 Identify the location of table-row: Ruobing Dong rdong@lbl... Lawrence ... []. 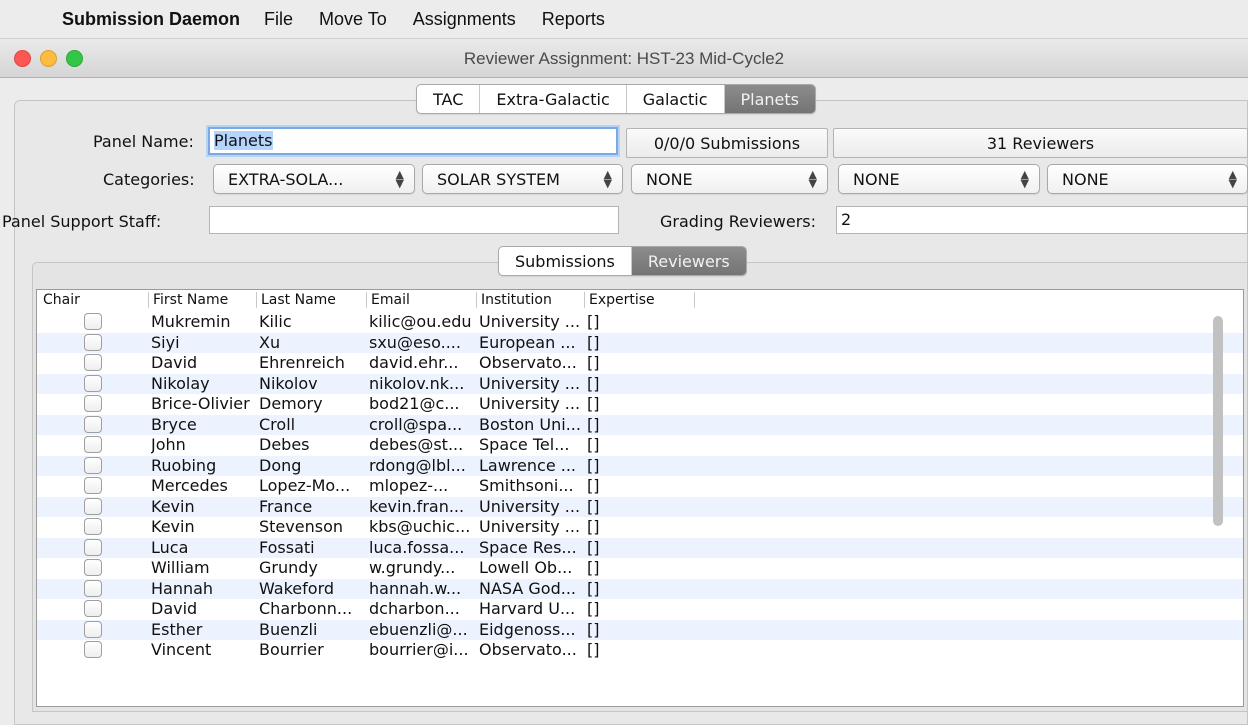
(640, 465).